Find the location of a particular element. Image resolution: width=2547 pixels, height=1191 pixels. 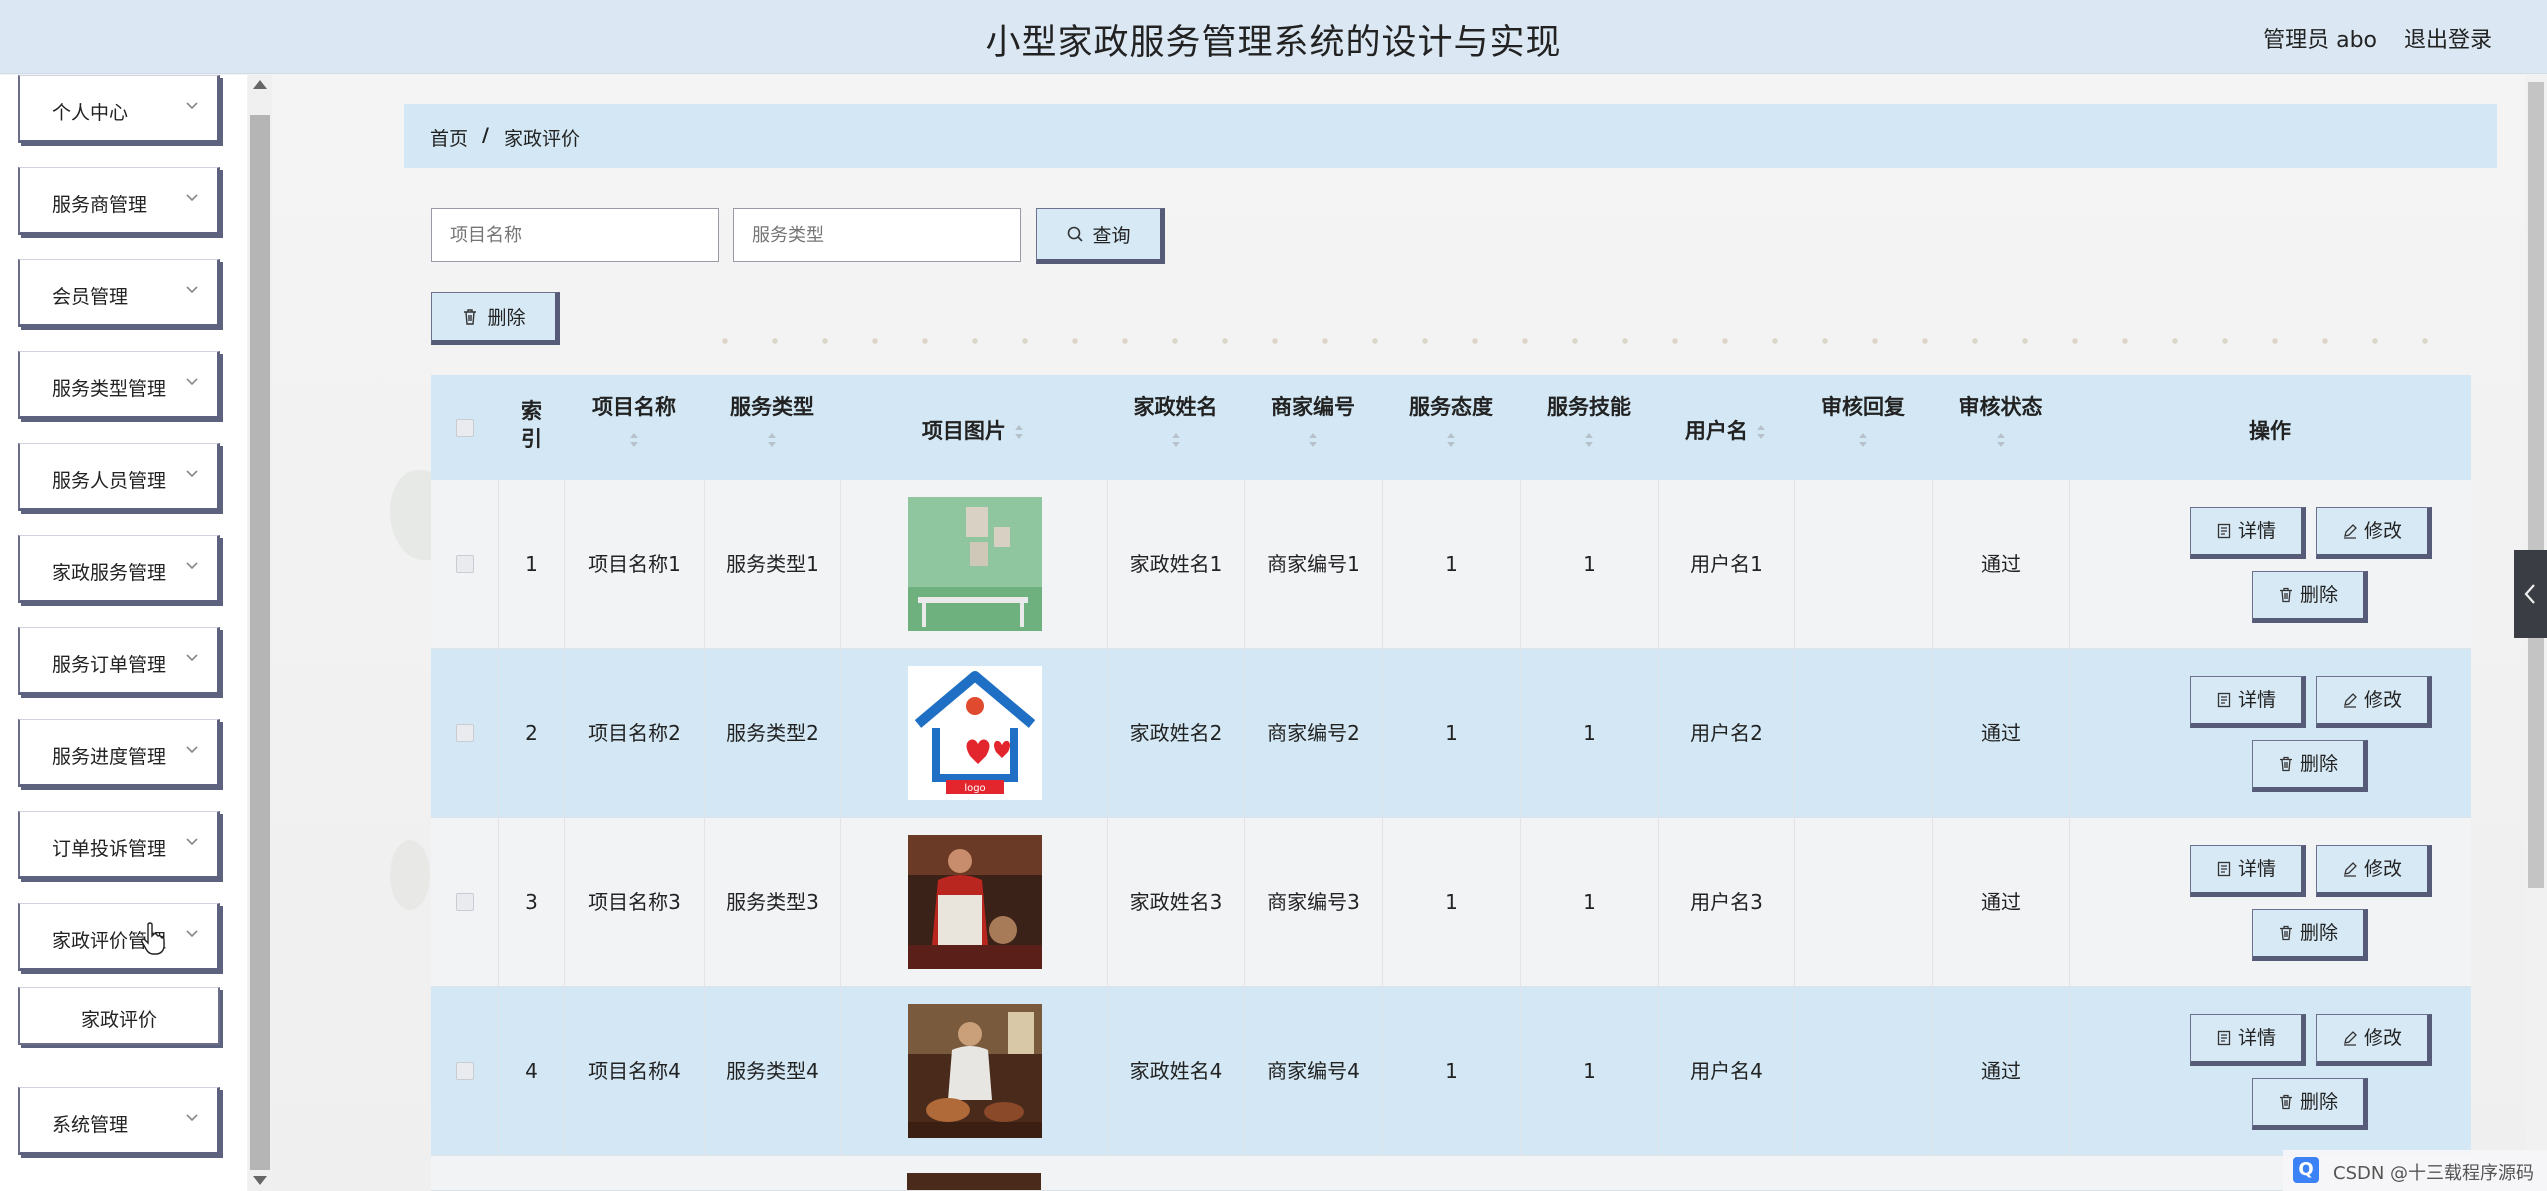

sidebar-item-service-type-management: 服务类型管理 is located at coordinates (119, 385).